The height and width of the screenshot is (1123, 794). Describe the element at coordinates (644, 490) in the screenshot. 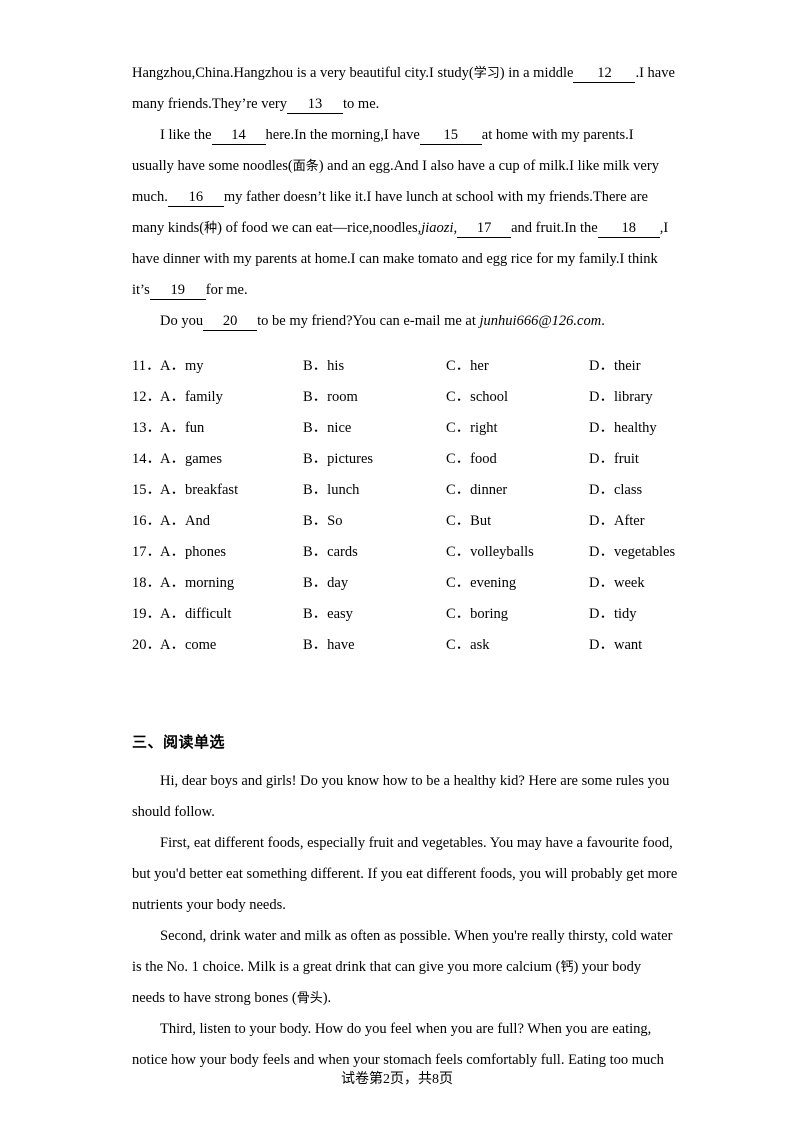

I see `option-choice: D．class` at that location.